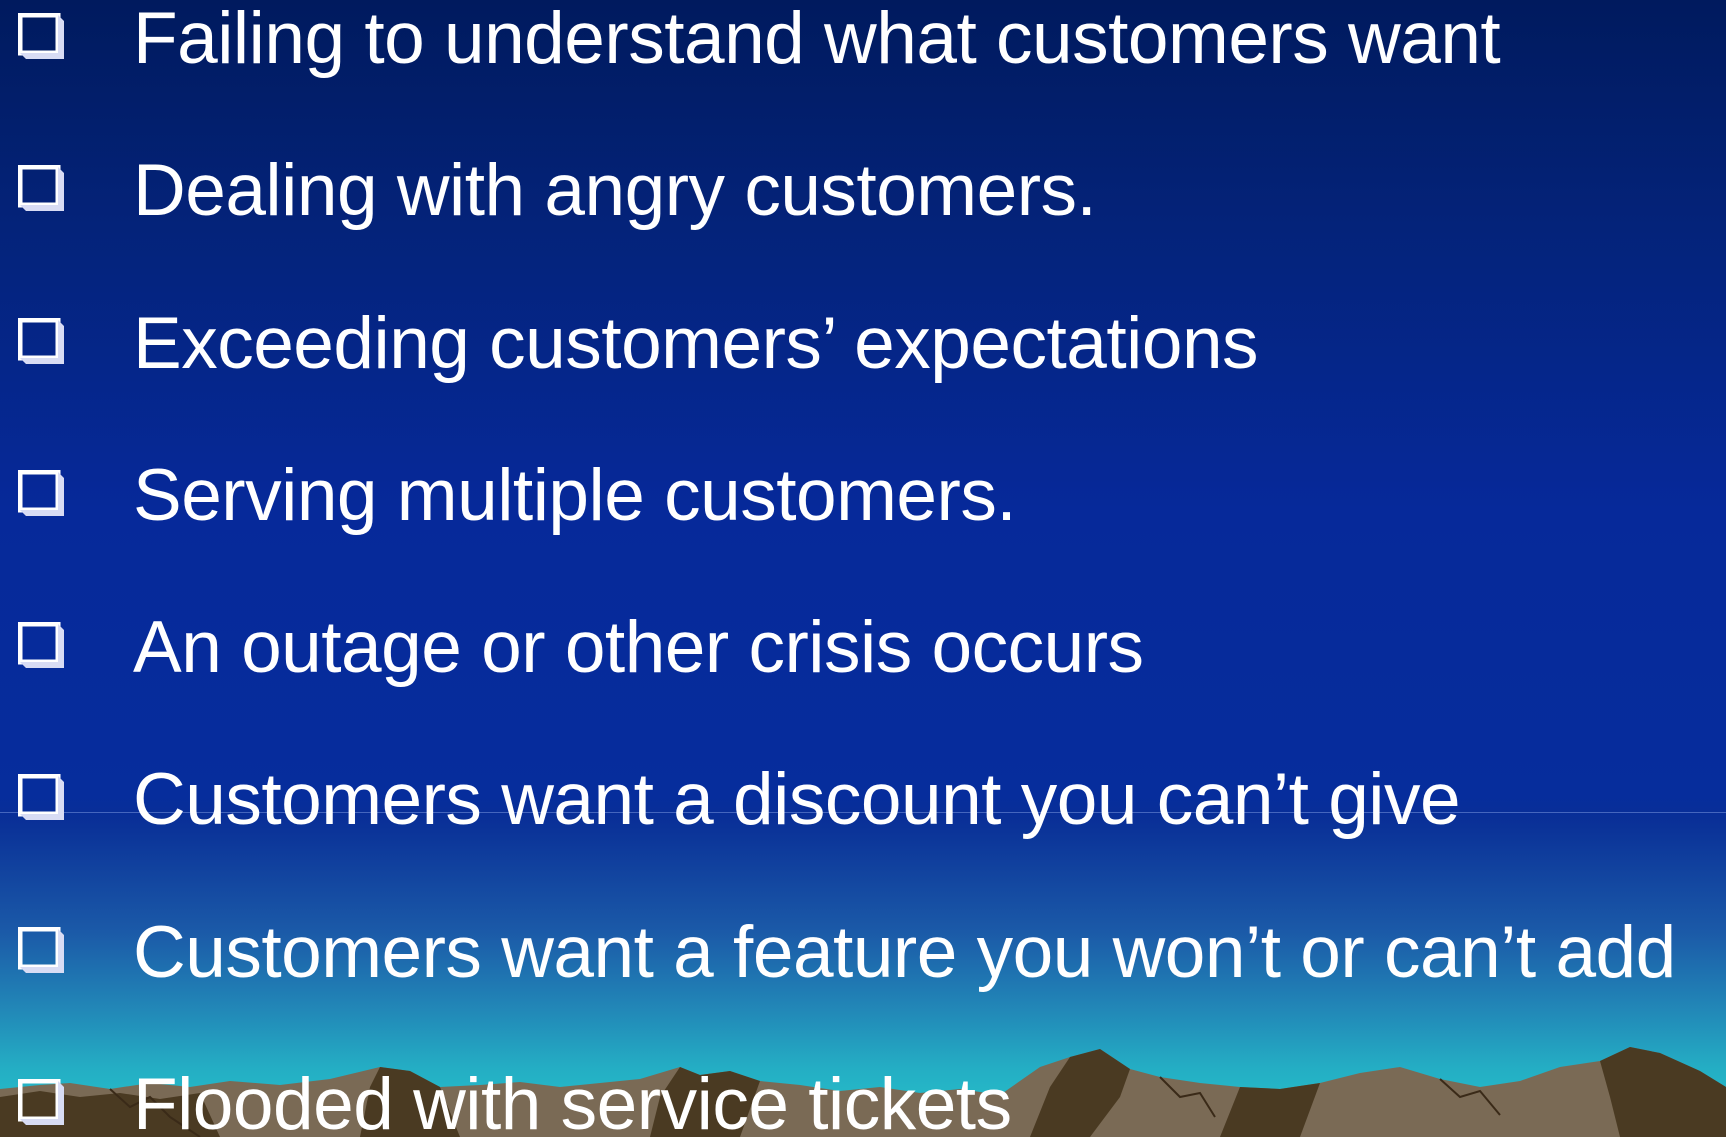  I want to click on list-item: Serving multiple customers., so click(863, 507).